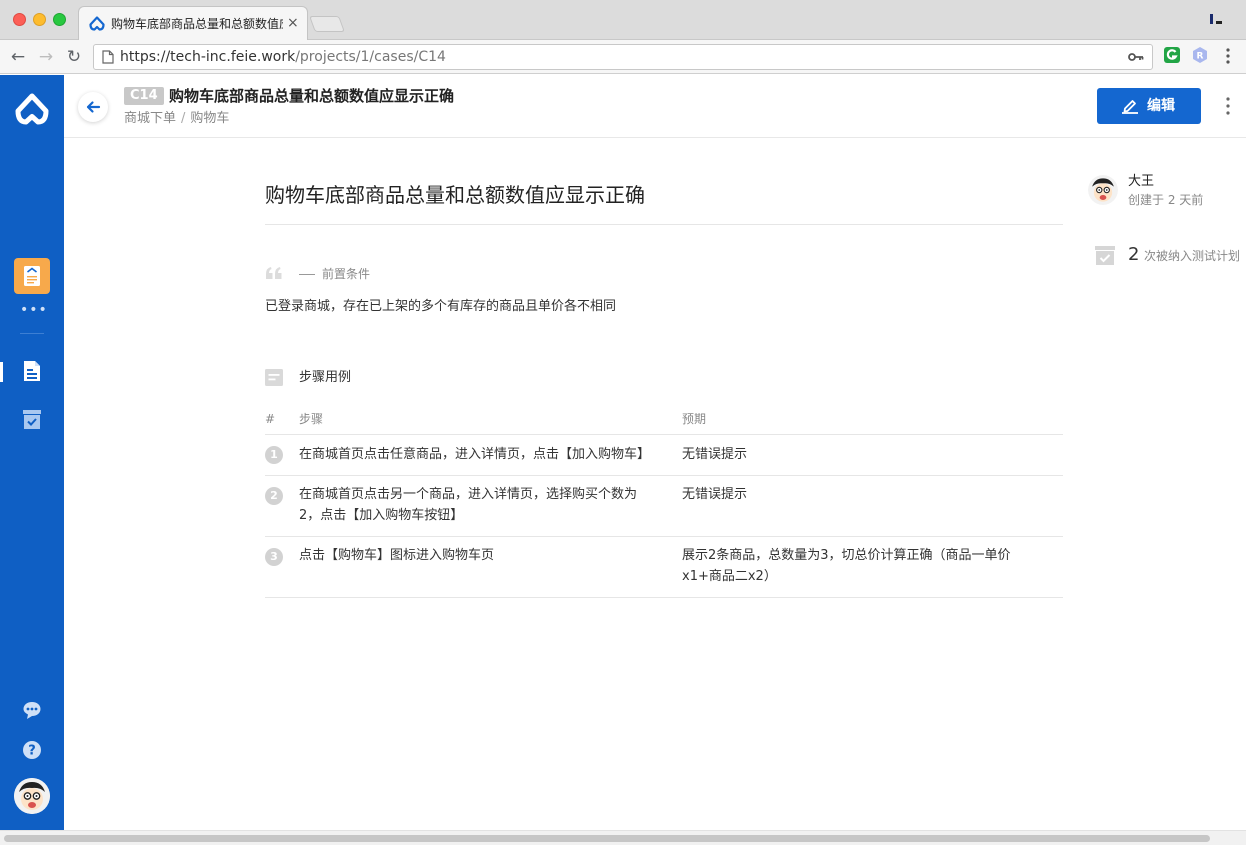 The width and height of the screenshot is (1246, 845). Describe the element at coordinates (32, 333) in the screenshot. I see `sidebar-divider` at that location.